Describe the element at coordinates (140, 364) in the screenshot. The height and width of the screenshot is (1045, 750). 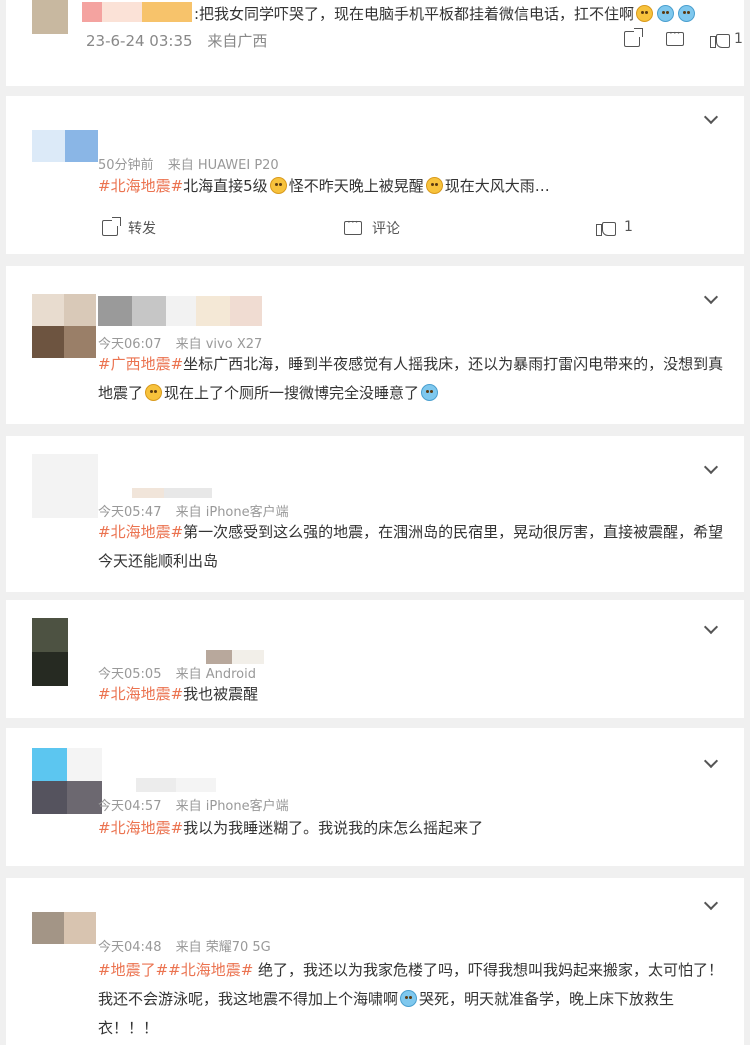
I see `hashtag-link: #广西地震#` at that location.